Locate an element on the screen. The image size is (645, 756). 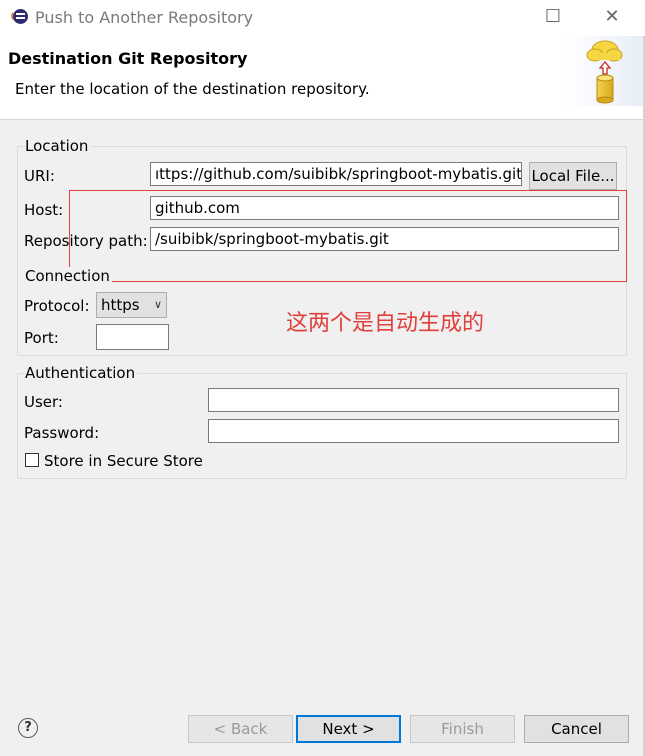
back-button: < Back is located at coordinates (240, 729).